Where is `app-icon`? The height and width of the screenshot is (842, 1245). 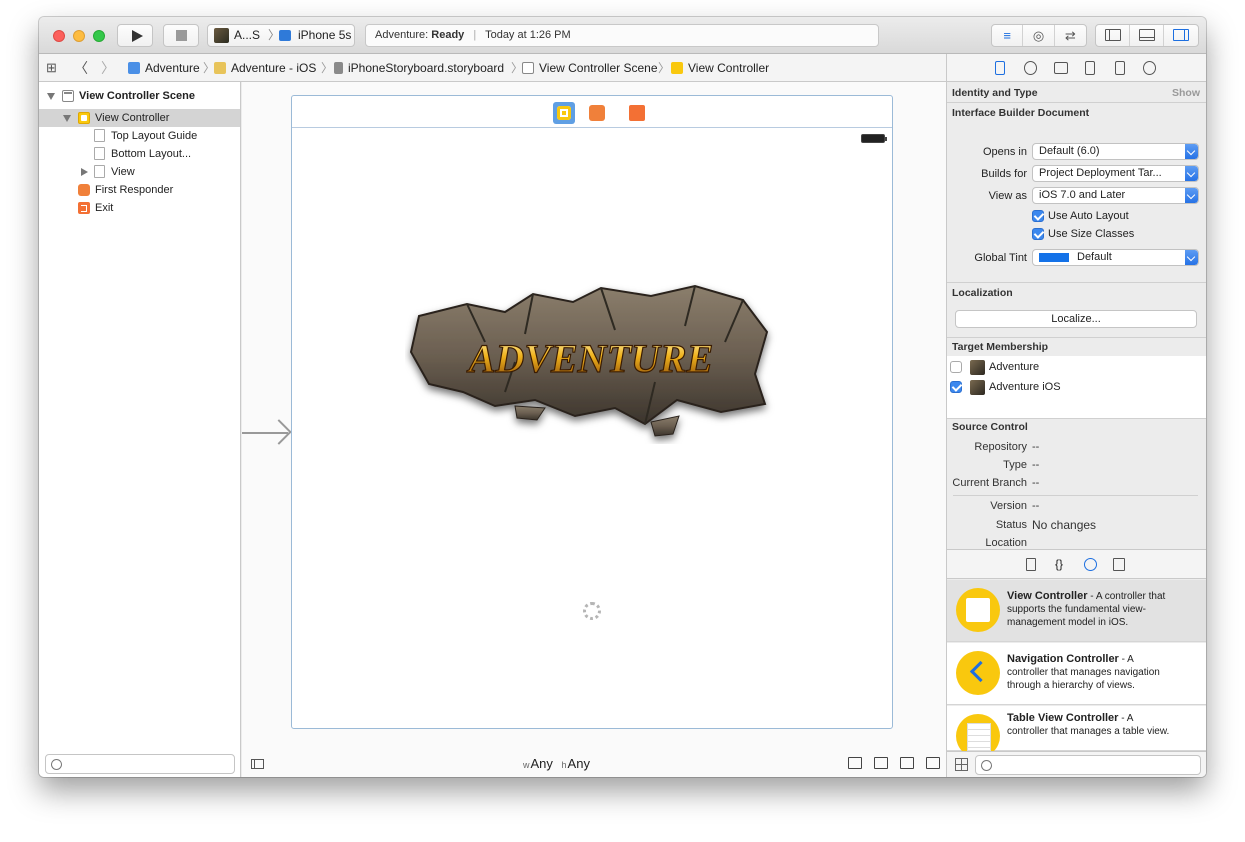
app-icon is located at coordinates (977, 367).